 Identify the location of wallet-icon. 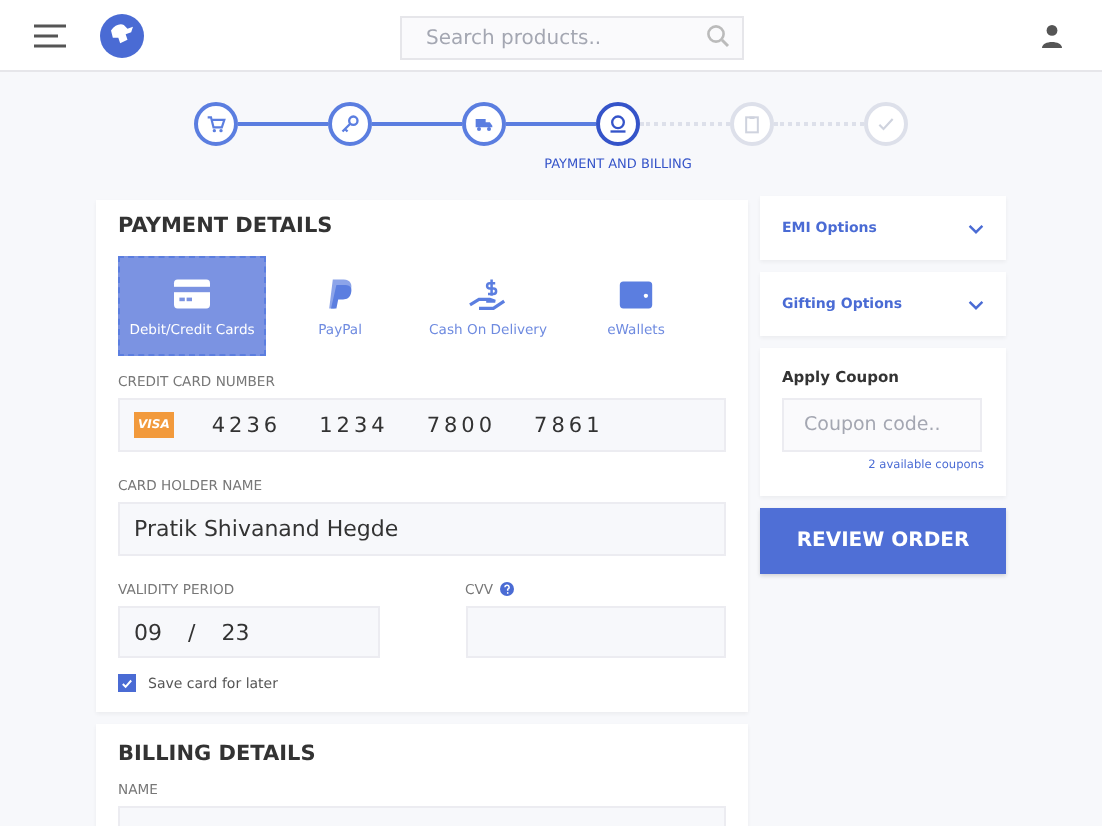
(636, 293).